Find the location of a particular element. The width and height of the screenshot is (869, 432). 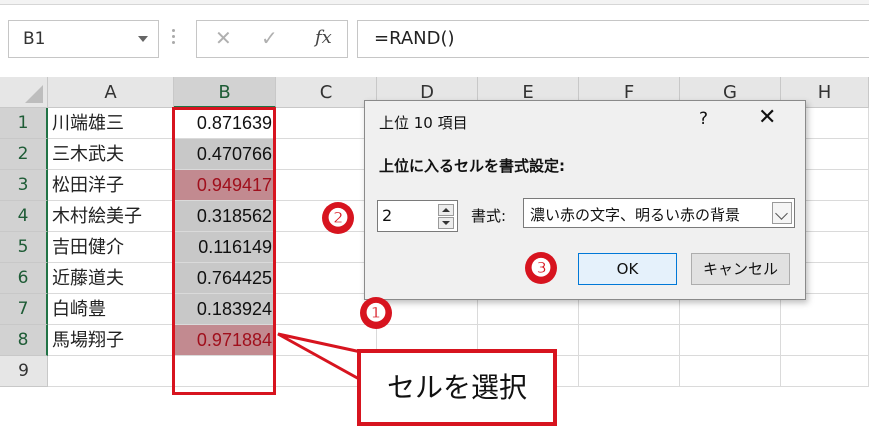

step3-badge: ❸ is located at coordinates (541, 268).